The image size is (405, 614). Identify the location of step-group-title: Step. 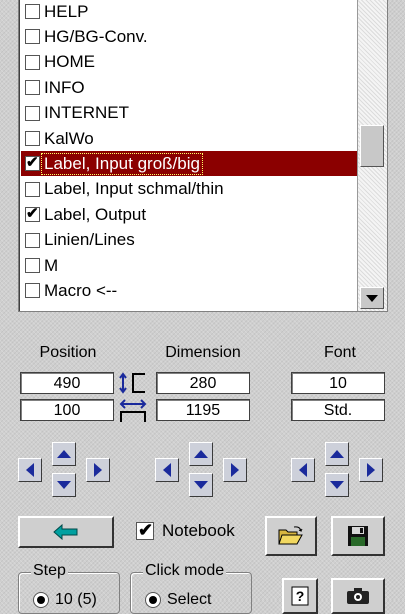
(49, 571).